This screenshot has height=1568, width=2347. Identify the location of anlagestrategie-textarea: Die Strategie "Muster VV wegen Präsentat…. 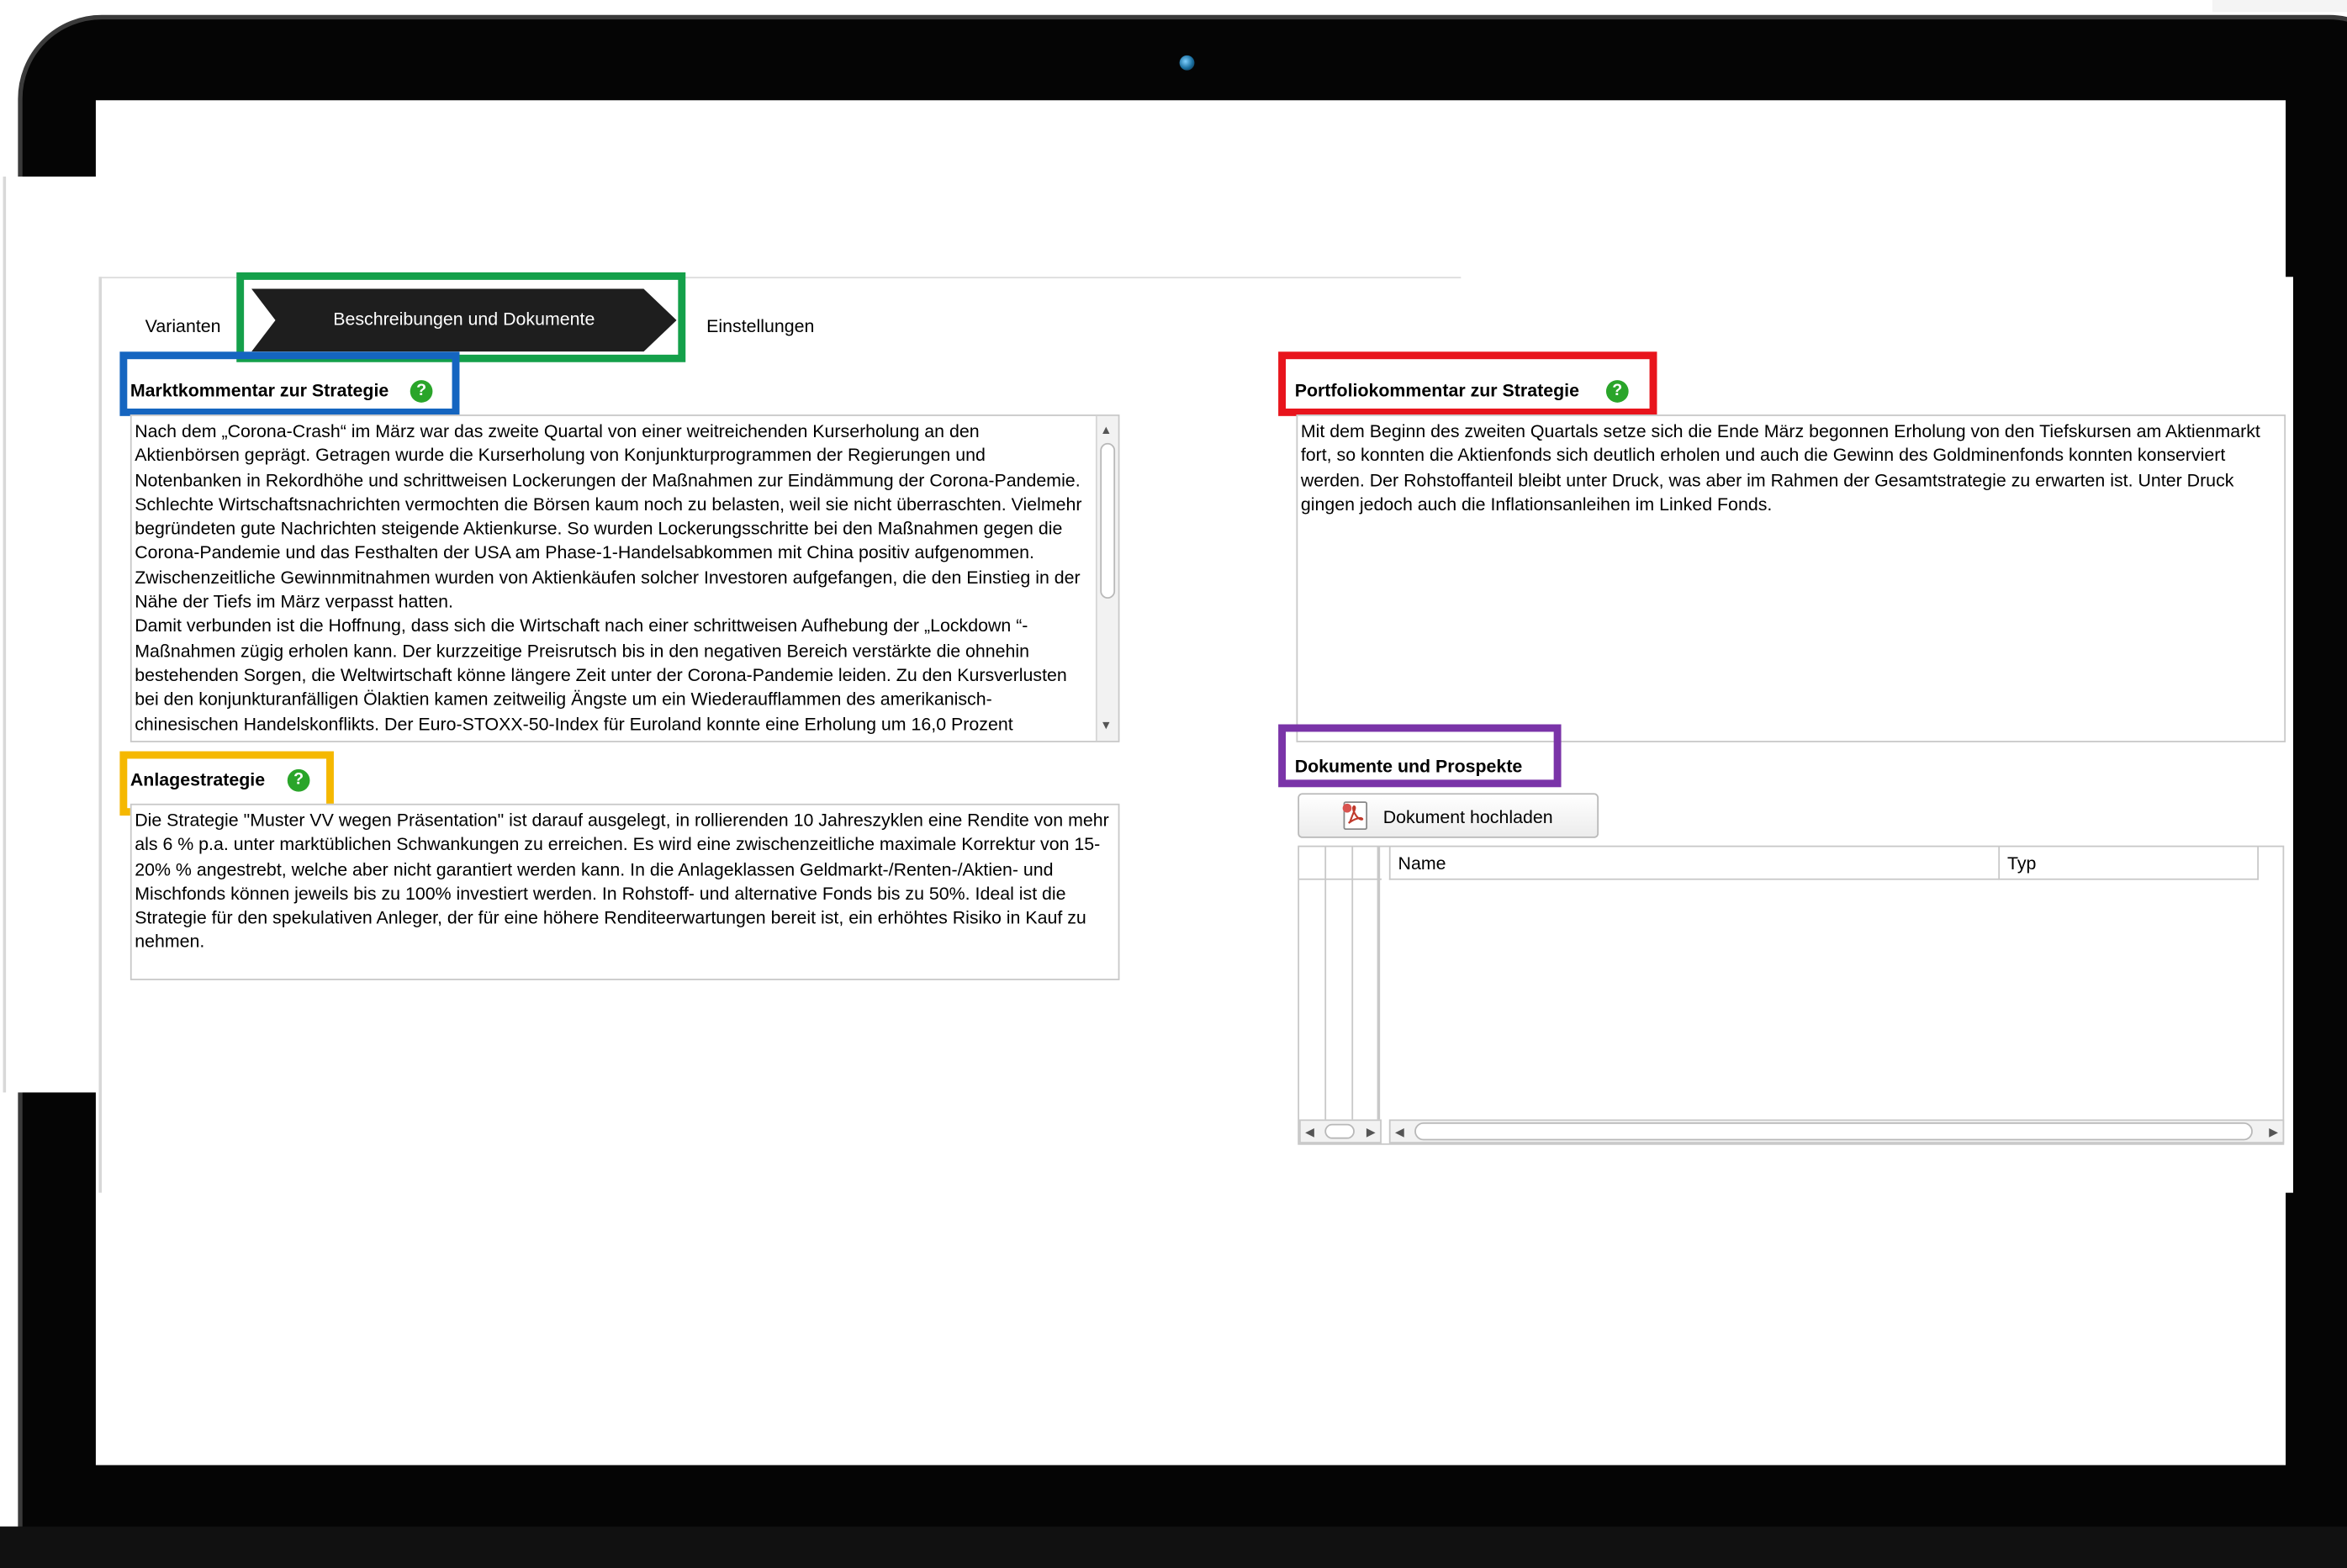
(625, 892).